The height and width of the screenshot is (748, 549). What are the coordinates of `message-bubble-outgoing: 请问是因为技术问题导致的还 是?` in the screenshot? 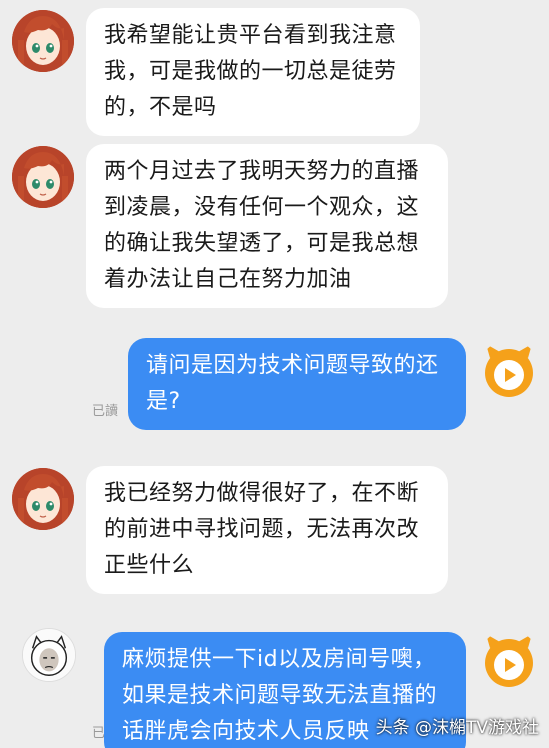 It's located at (297, 384).